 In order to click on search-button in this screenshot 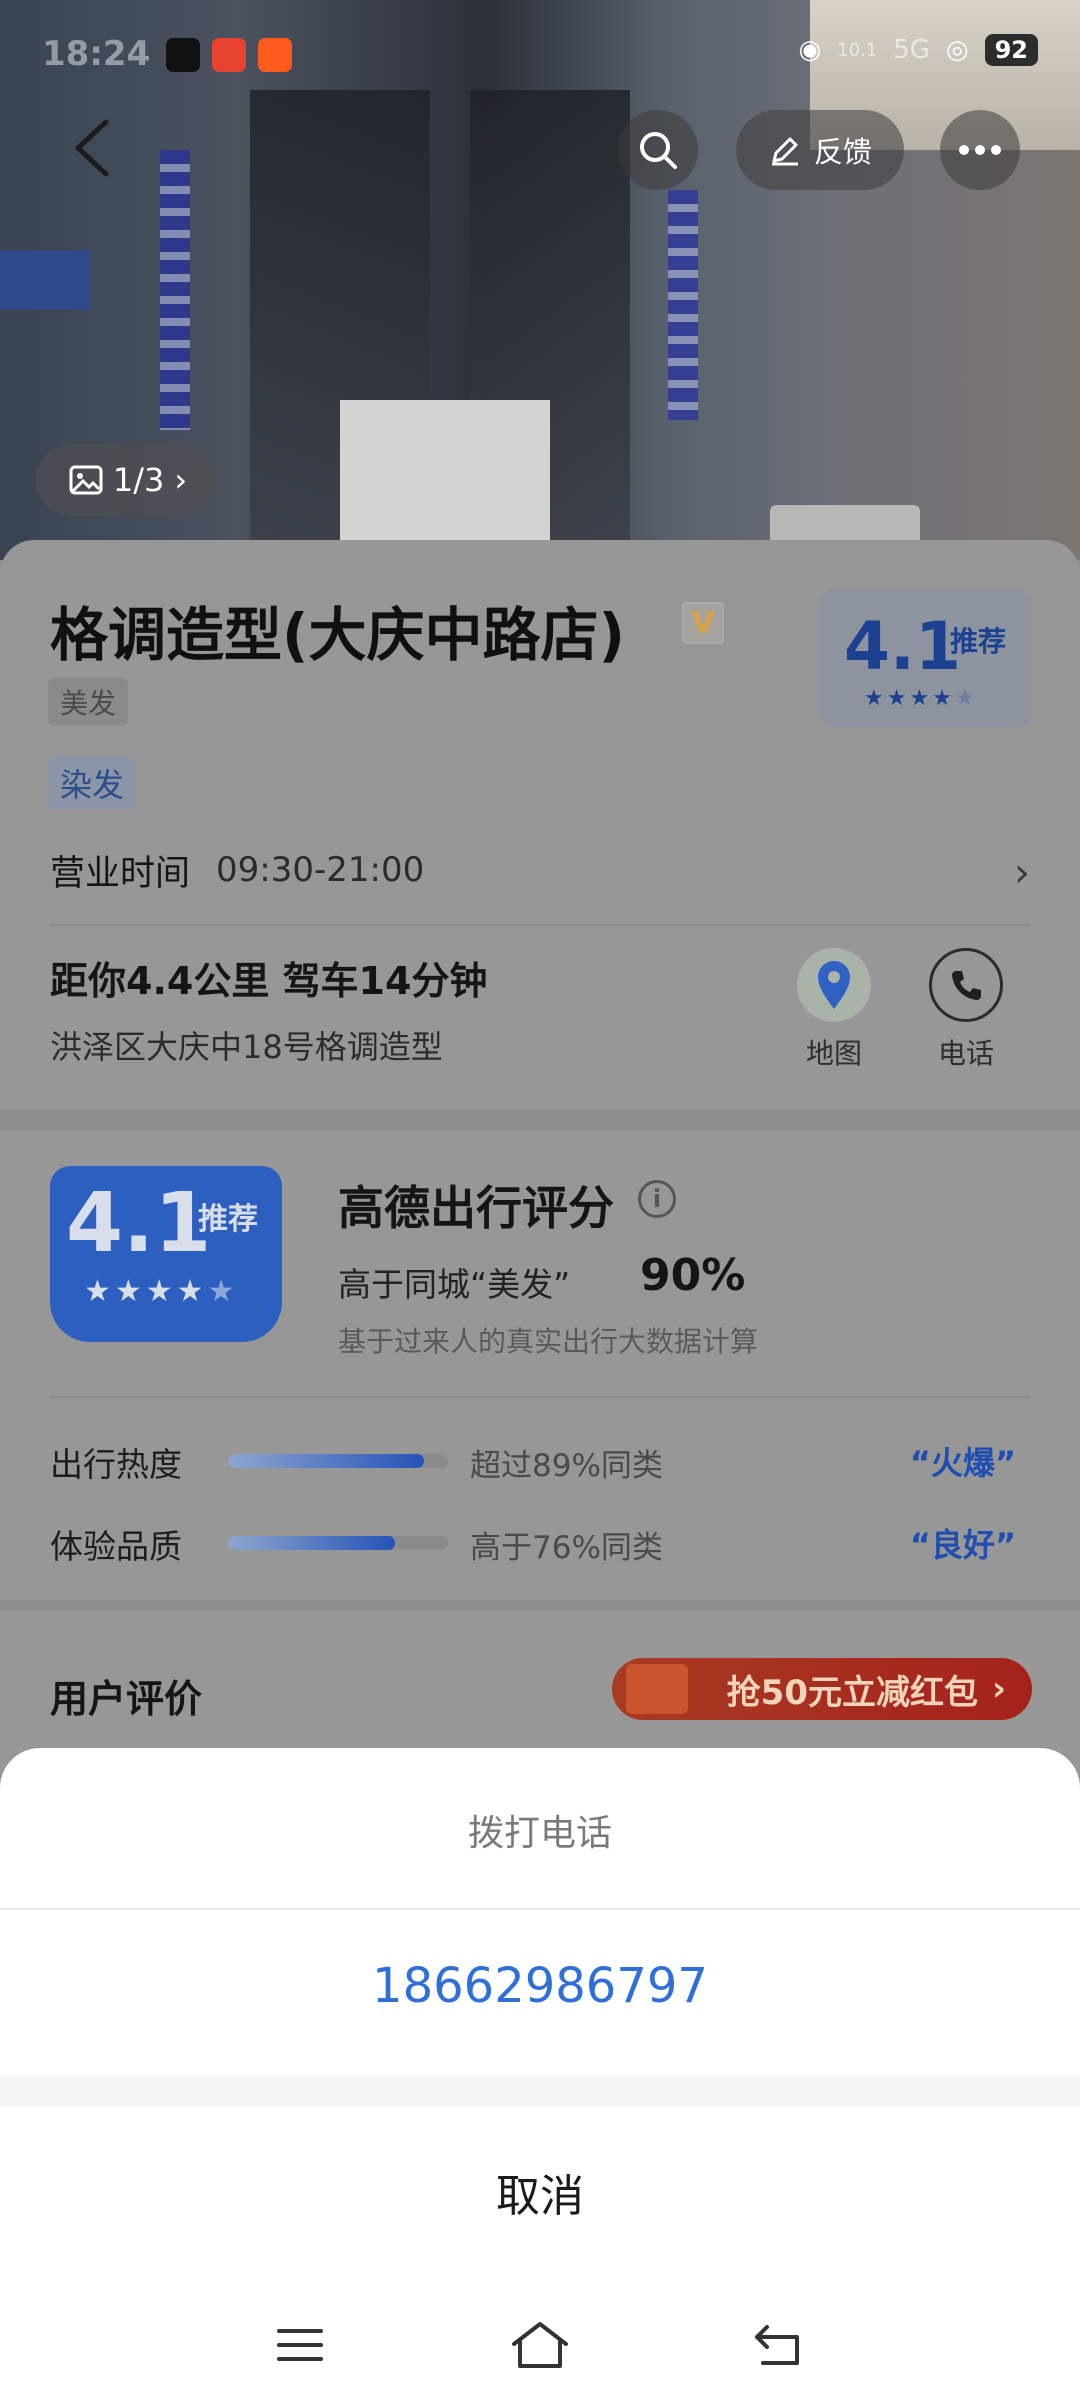, I will do `click(658, 150)`.